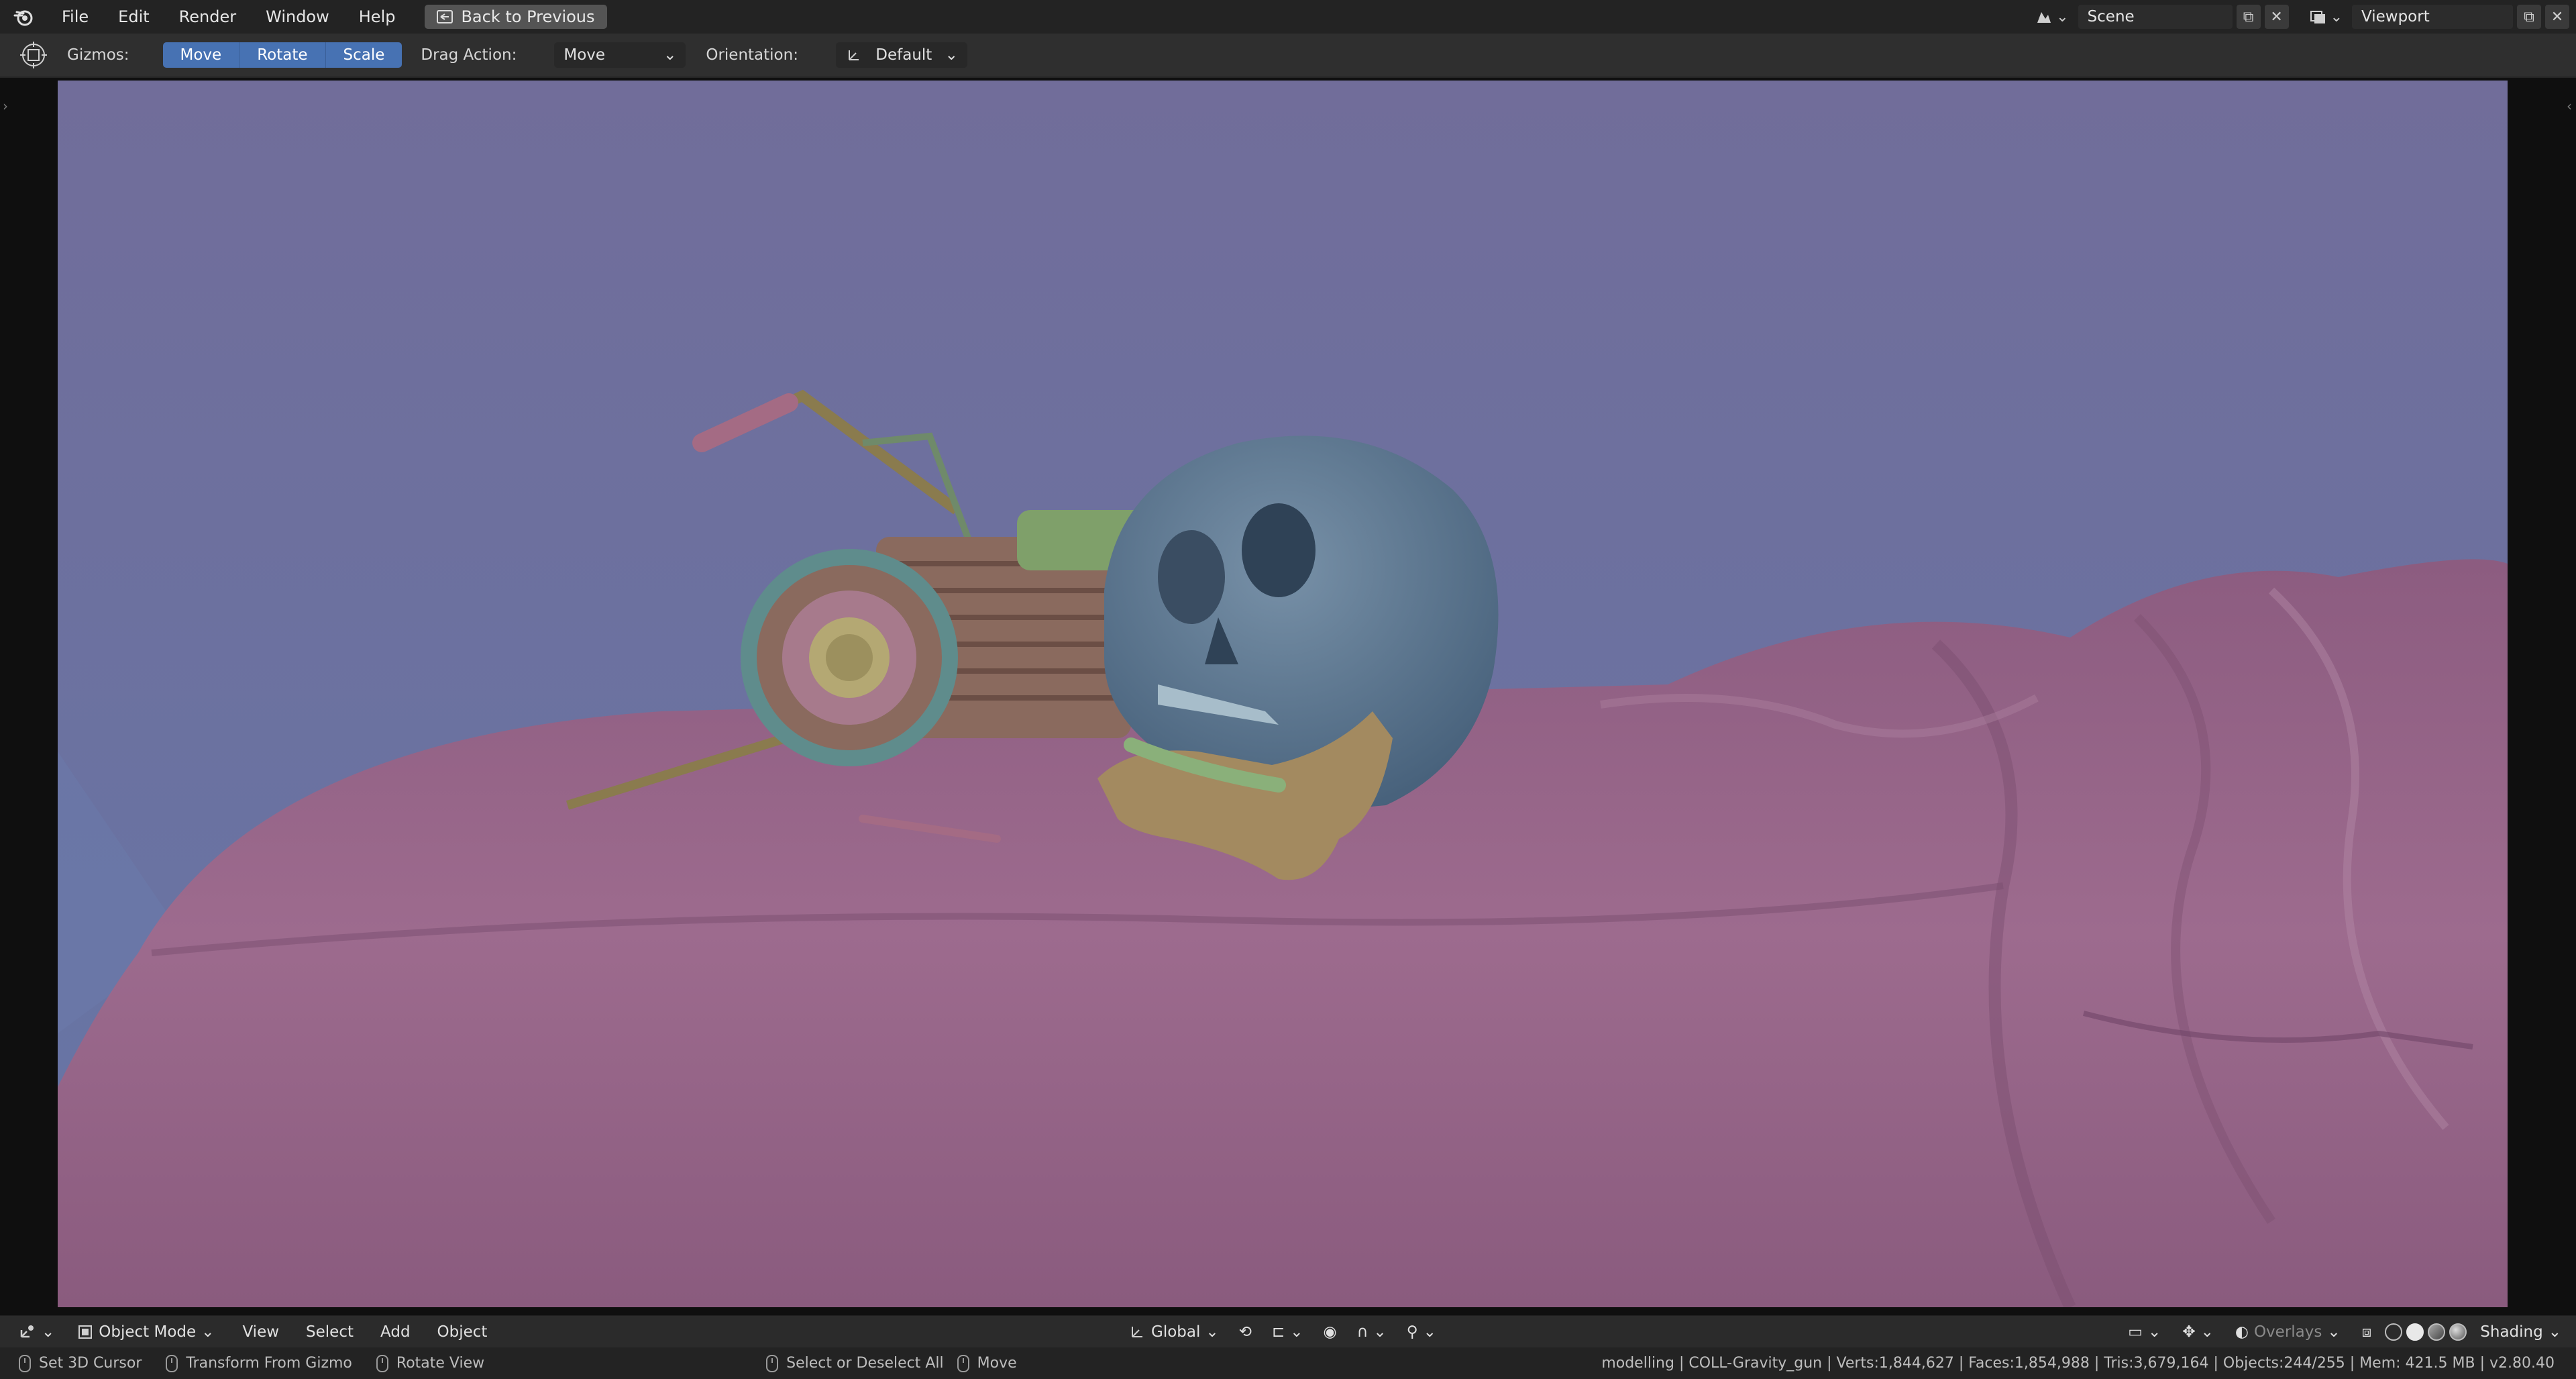 The height and width of the screenshot is (1379, 2576). I want to click on snap-toggle: ⊏ ⌄, so click(1287, 1332).